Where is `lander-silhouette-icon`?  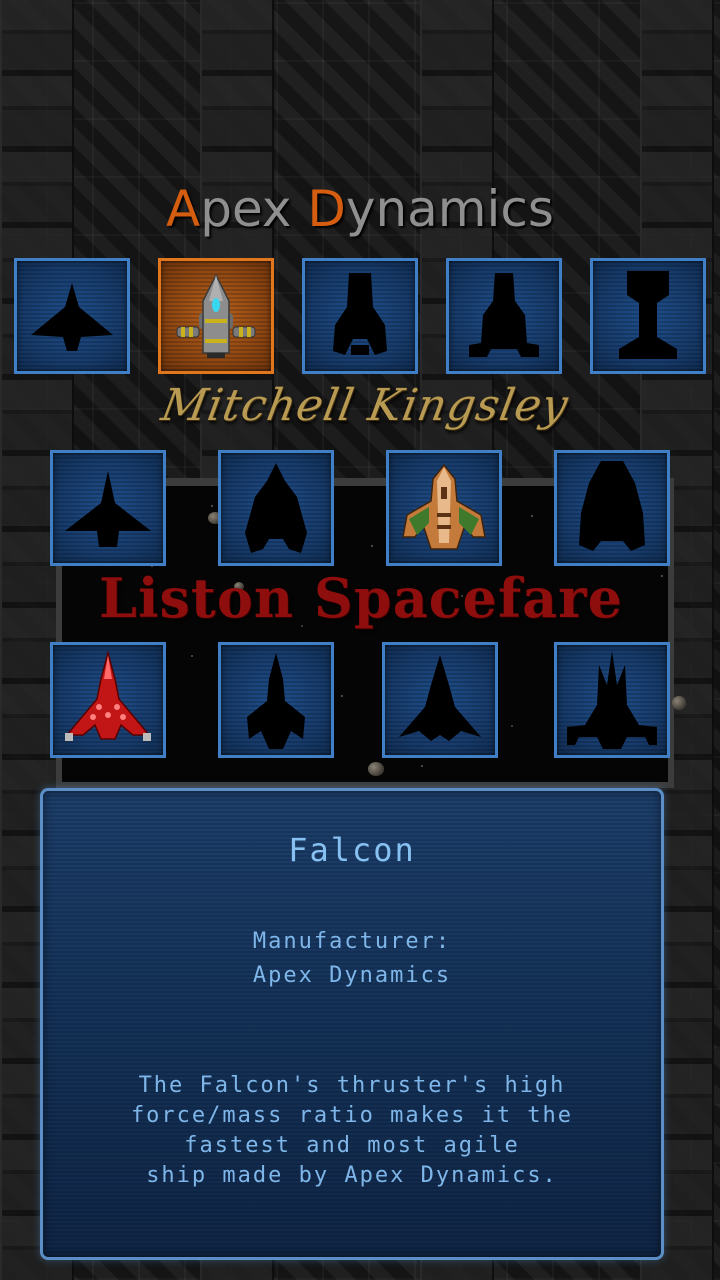
lander-silhouette-icon is located at coordinates (360, 314).